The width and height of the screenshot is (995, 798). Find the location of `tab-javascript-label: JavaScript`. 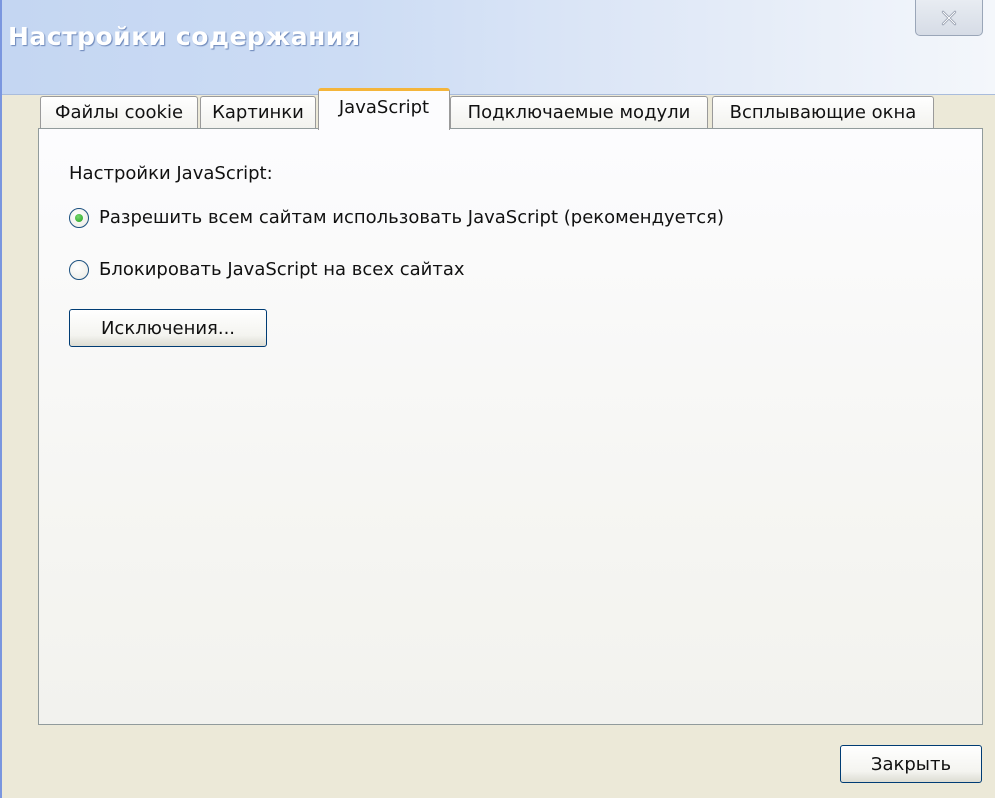

tab-javascript-label: JavaScript is located at coordinates (384, 107).